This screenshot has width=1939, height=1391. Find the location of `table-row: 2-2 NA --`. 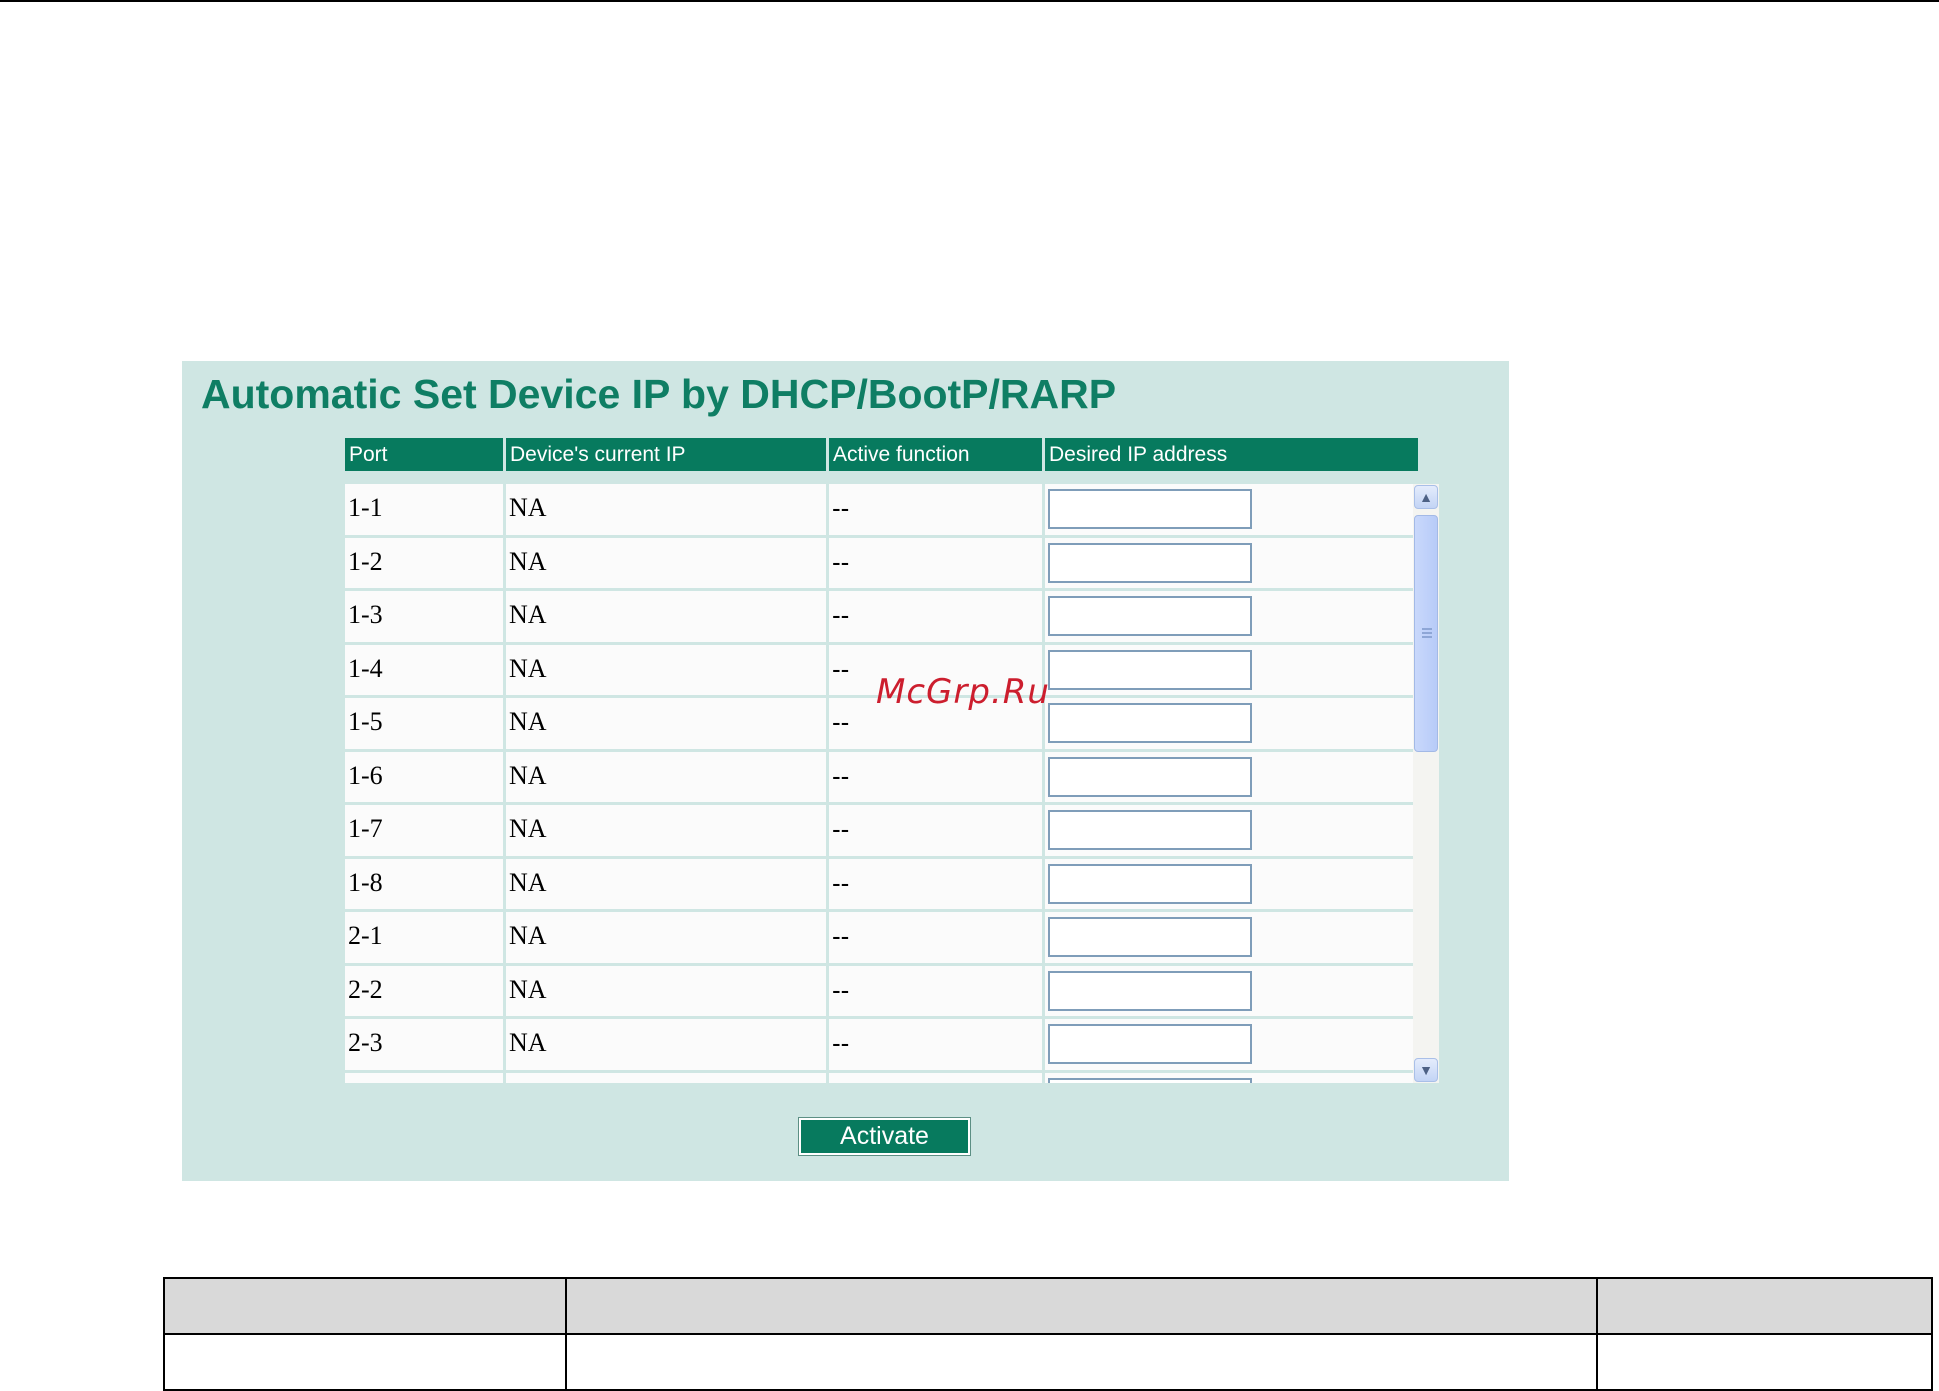

table-row: 2-2 NA -- is located at coordinates (883, 992).